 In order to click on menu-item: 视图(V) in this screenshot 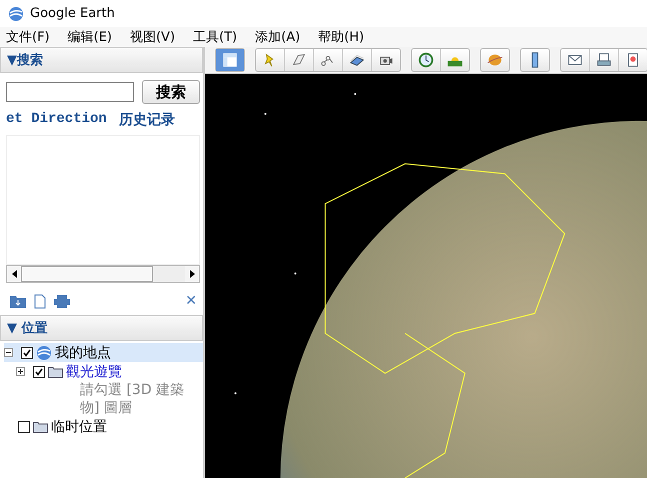, I will do `click(153, 37)`.